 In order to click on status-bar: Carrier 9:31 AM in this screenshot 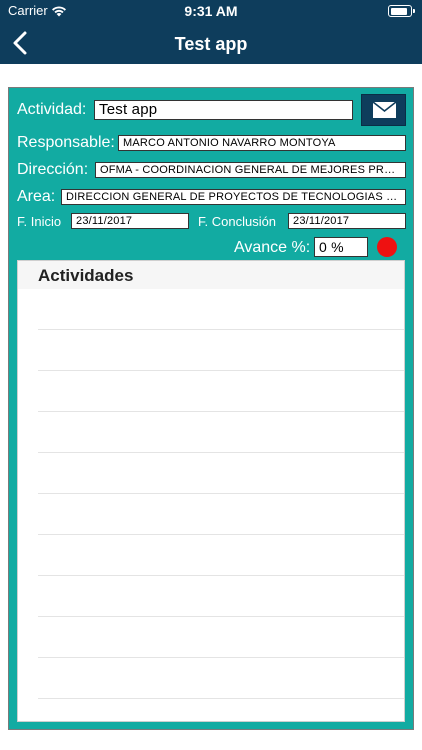, I will do `click(211, 11)`.